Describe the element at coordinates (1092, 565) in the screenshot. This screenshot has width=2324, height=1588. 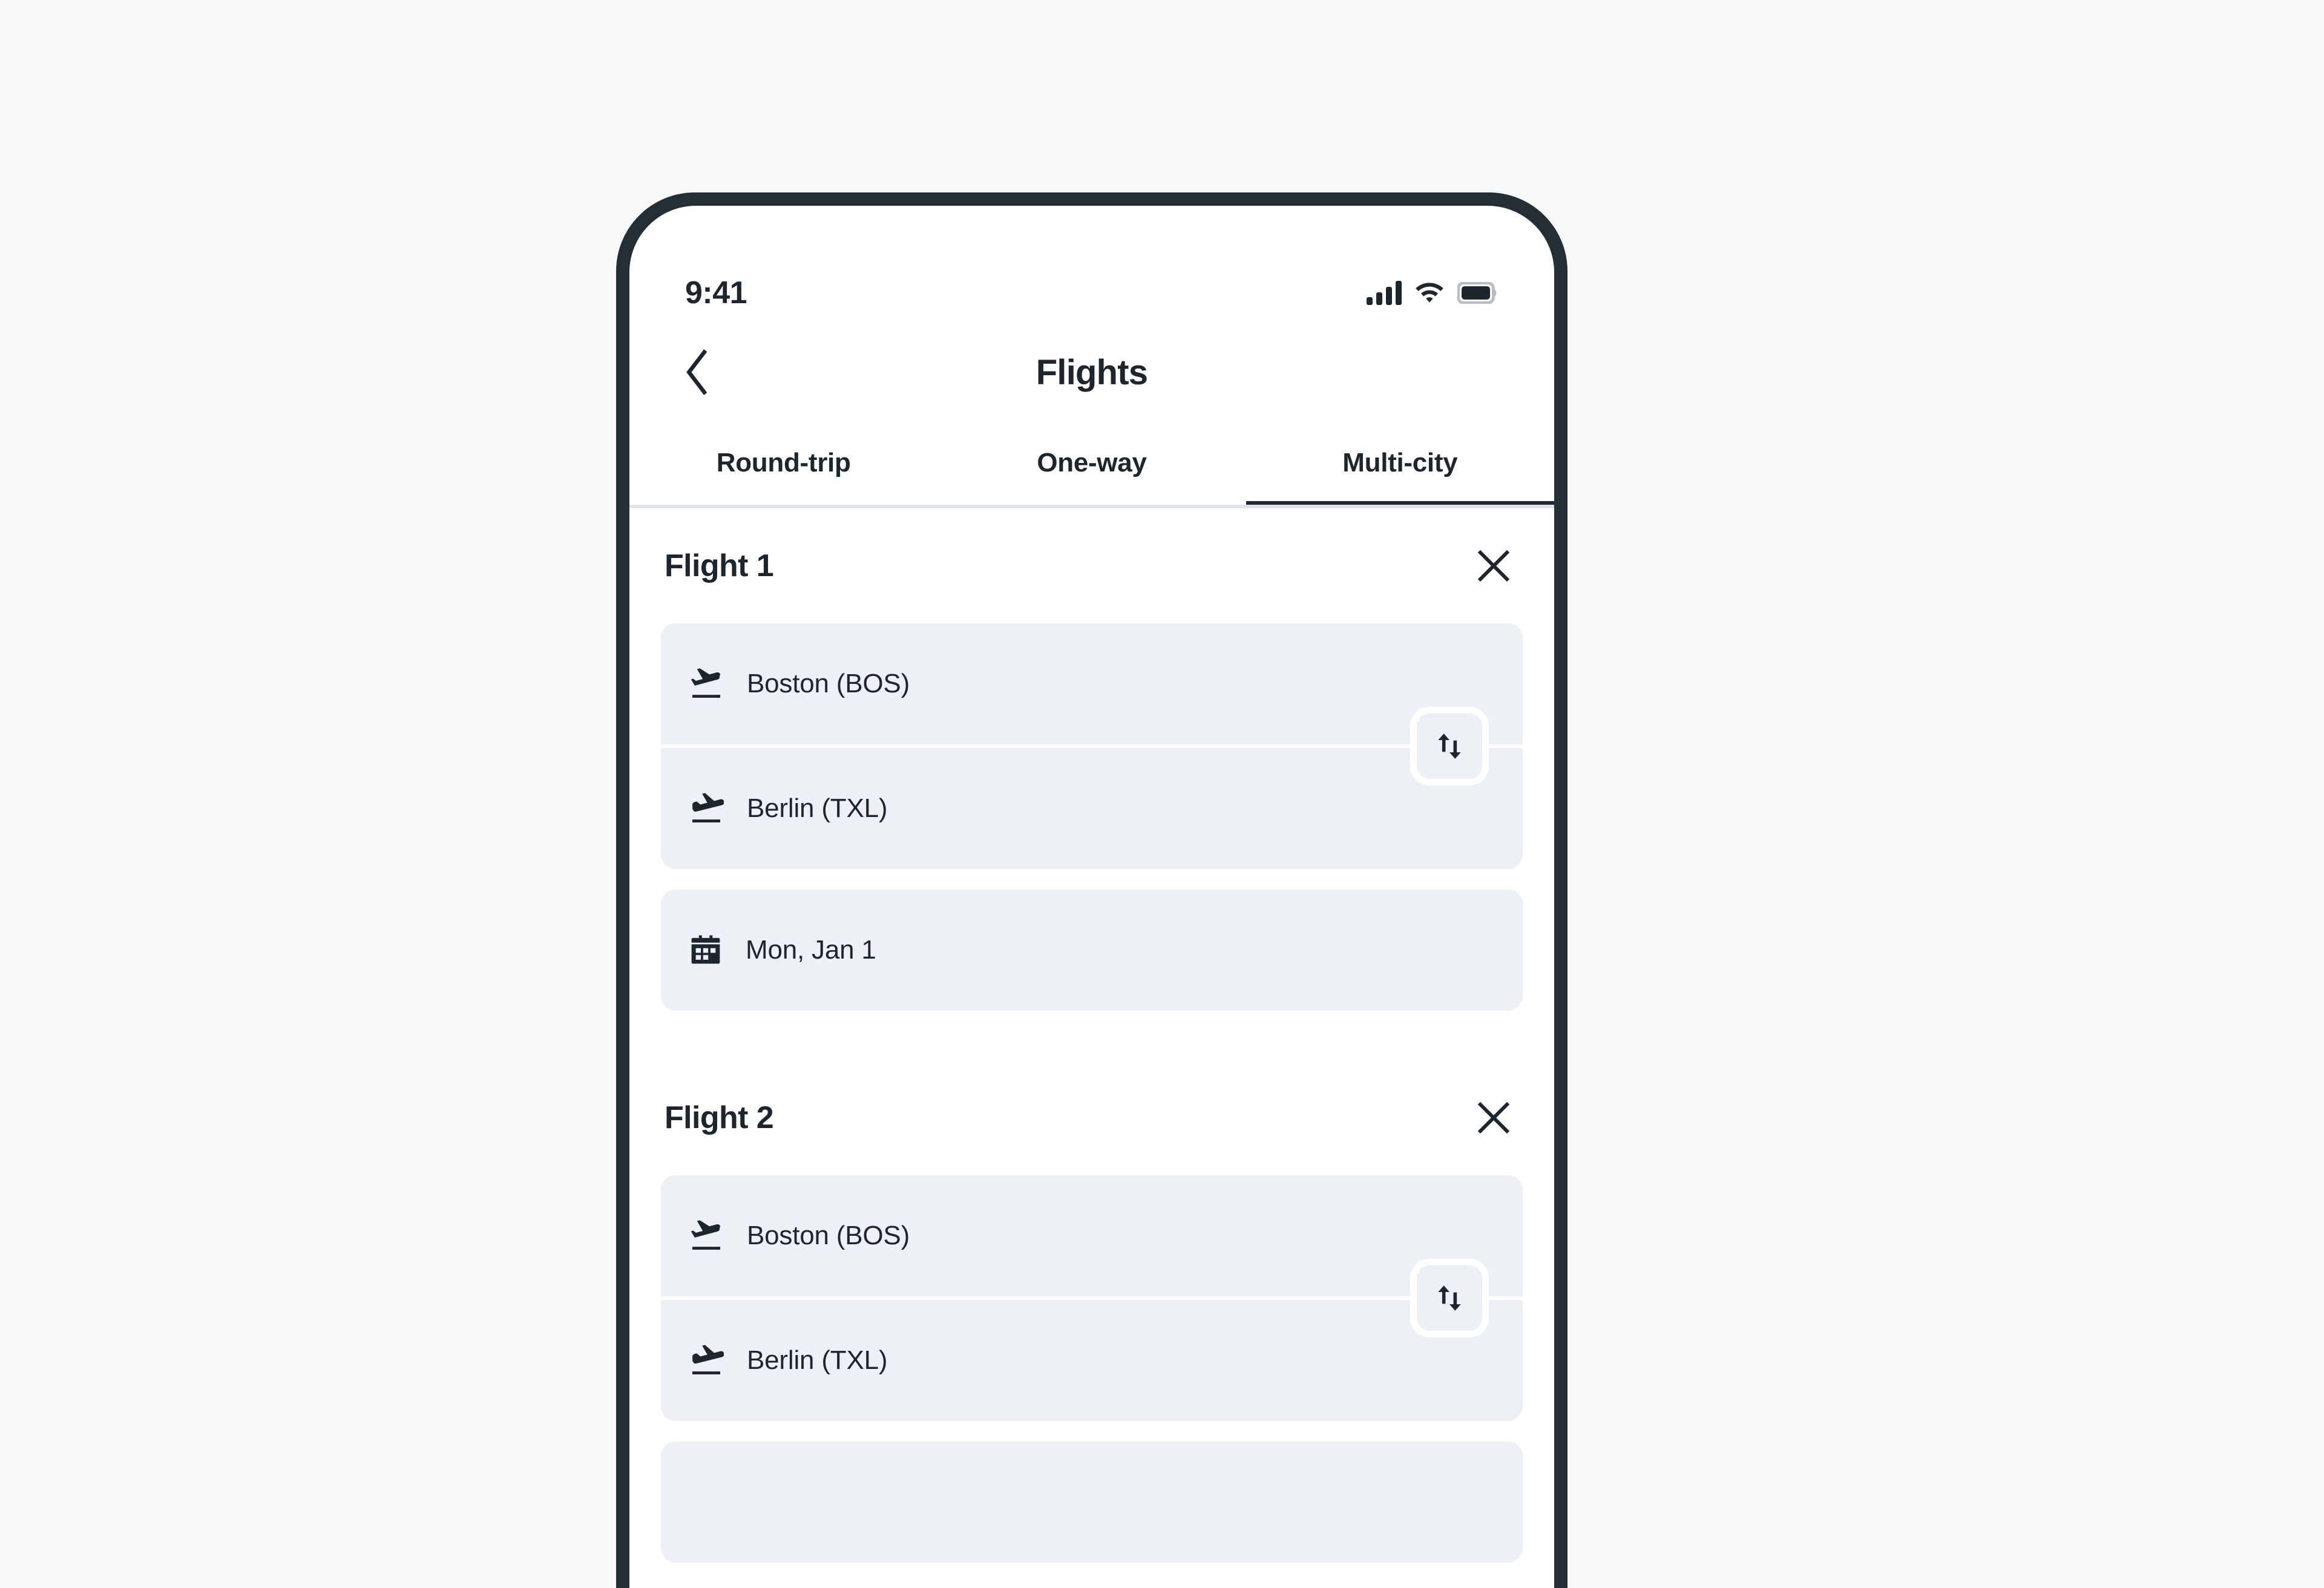
I see `flight-1-header: Flight 1` at that location.